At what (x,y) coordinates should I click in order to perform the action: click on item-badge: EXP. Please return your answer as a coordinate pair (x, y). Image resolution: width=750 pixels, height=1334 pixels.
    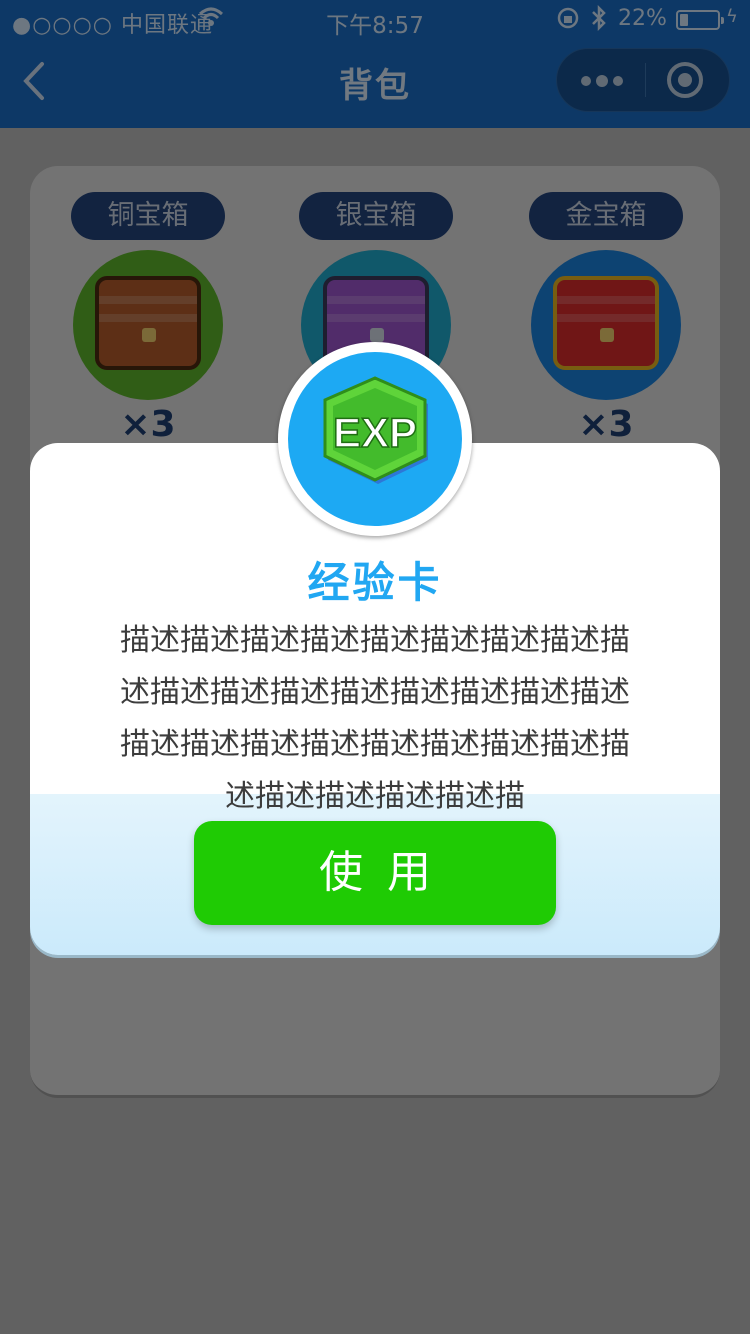
    Looking at the image, I should click on (375, 439).